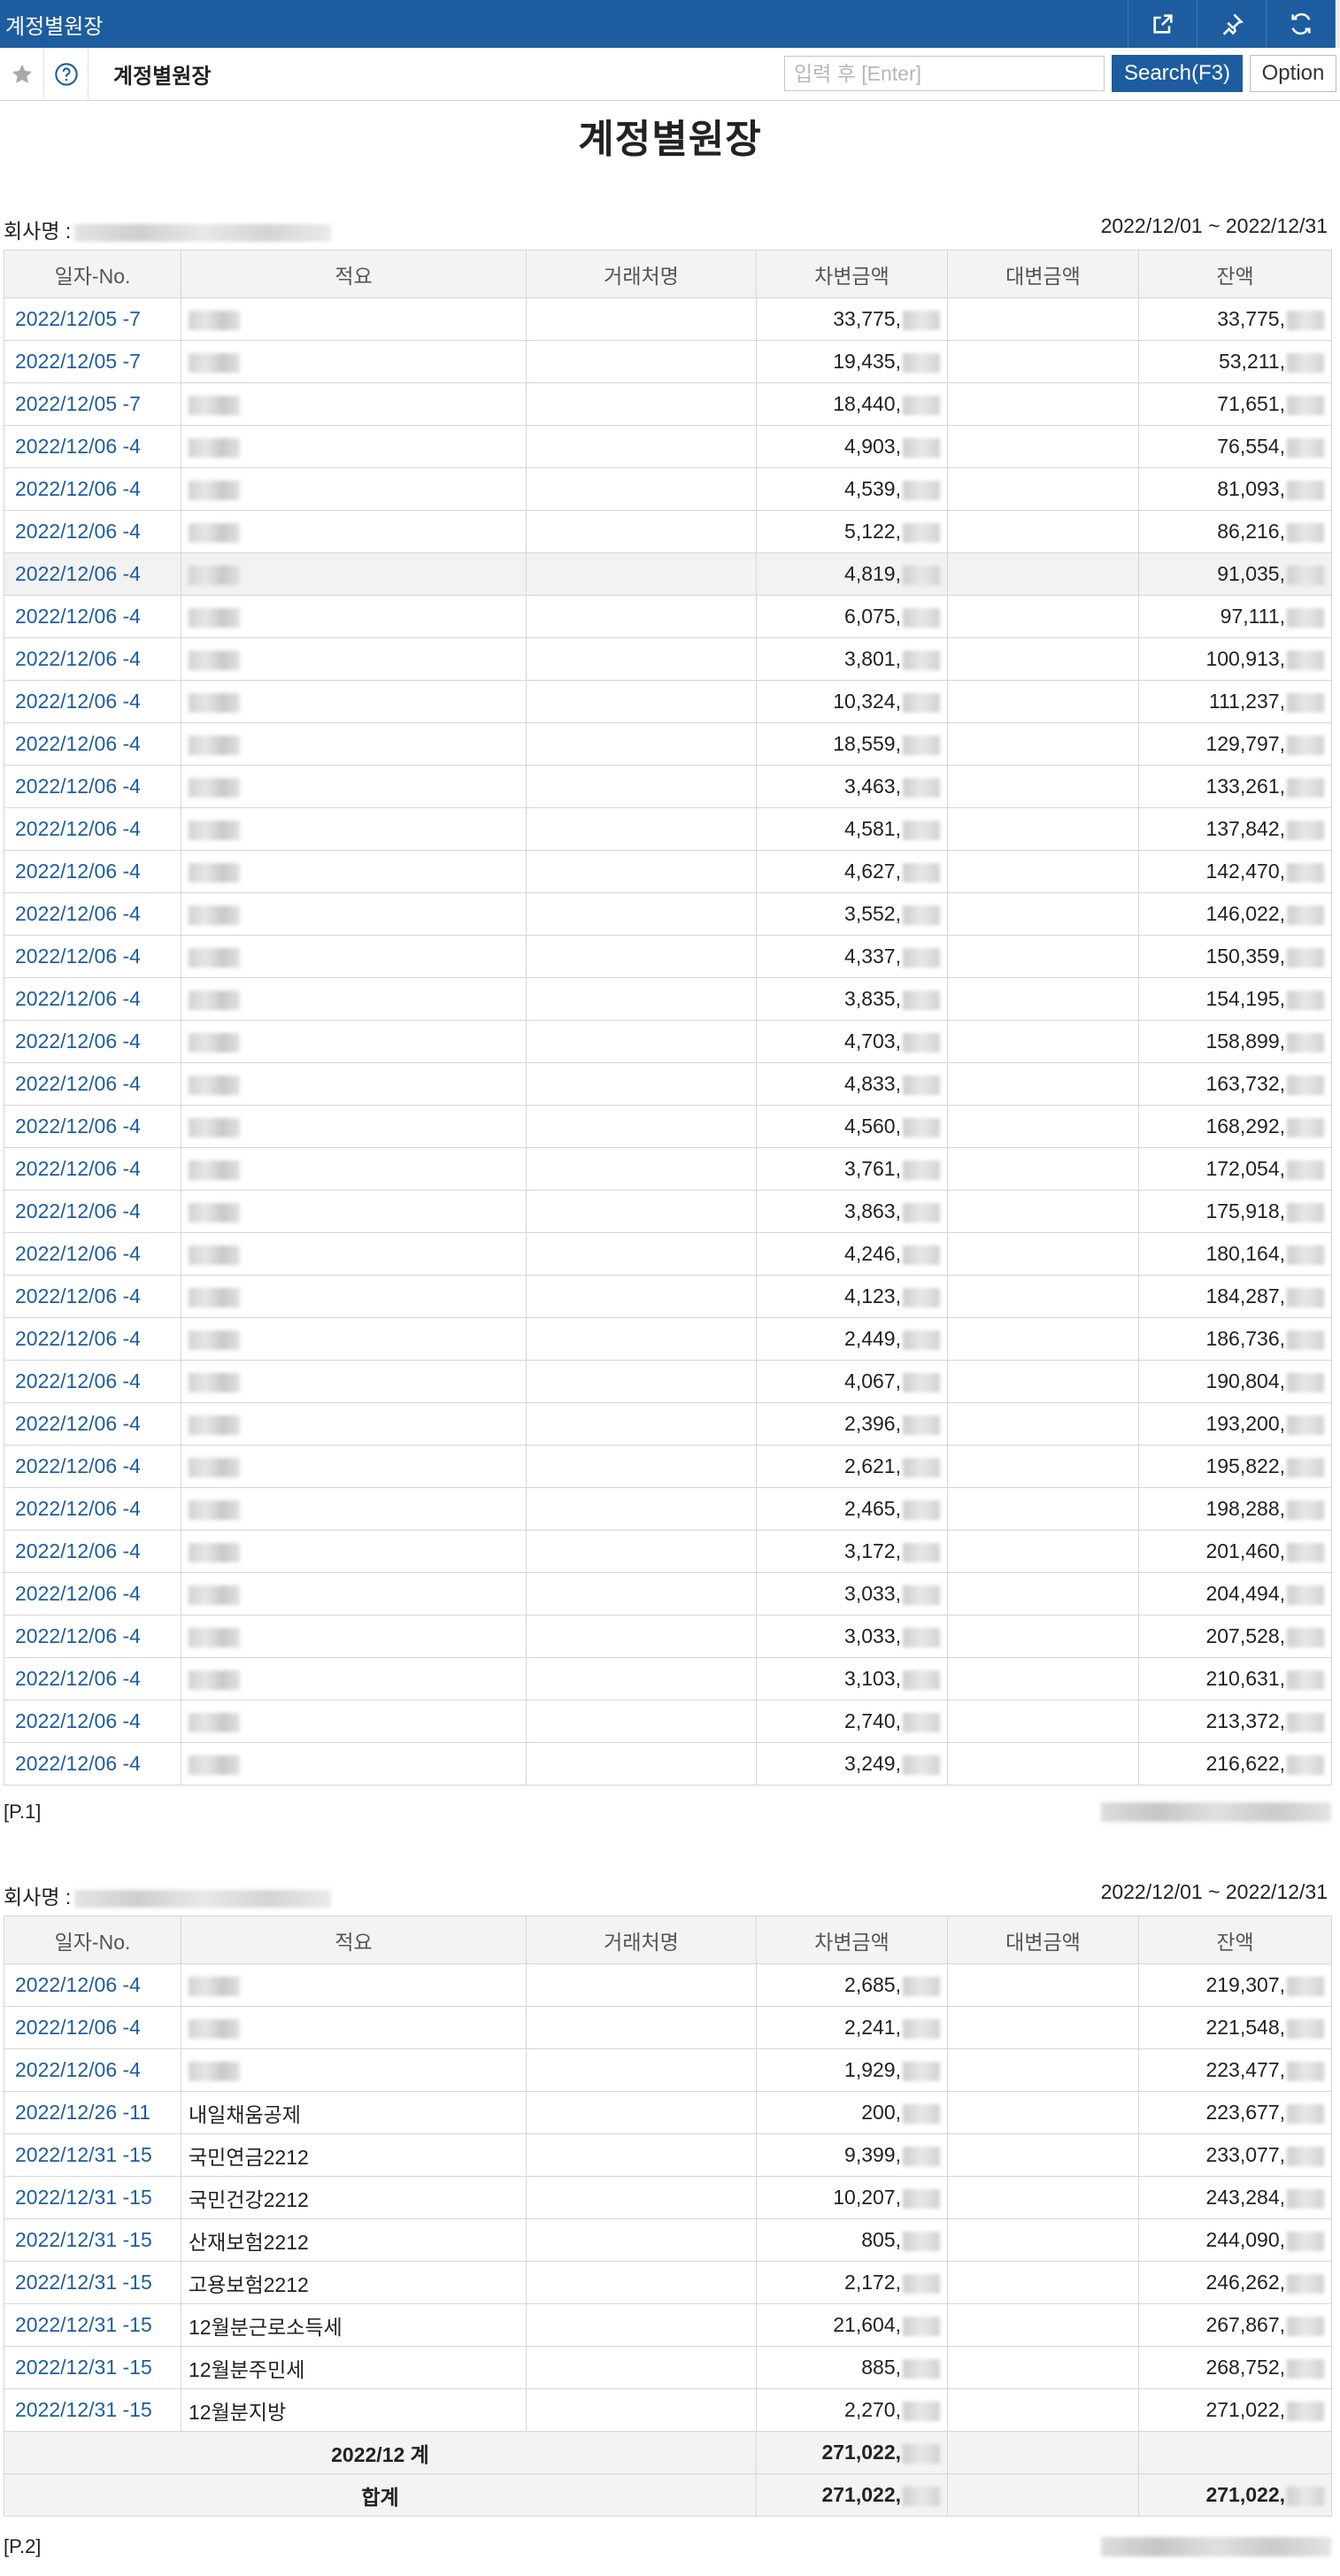  I want to click on table-row: 2022/12/06 -4 4,903, 76,554,, so click(668, 446).